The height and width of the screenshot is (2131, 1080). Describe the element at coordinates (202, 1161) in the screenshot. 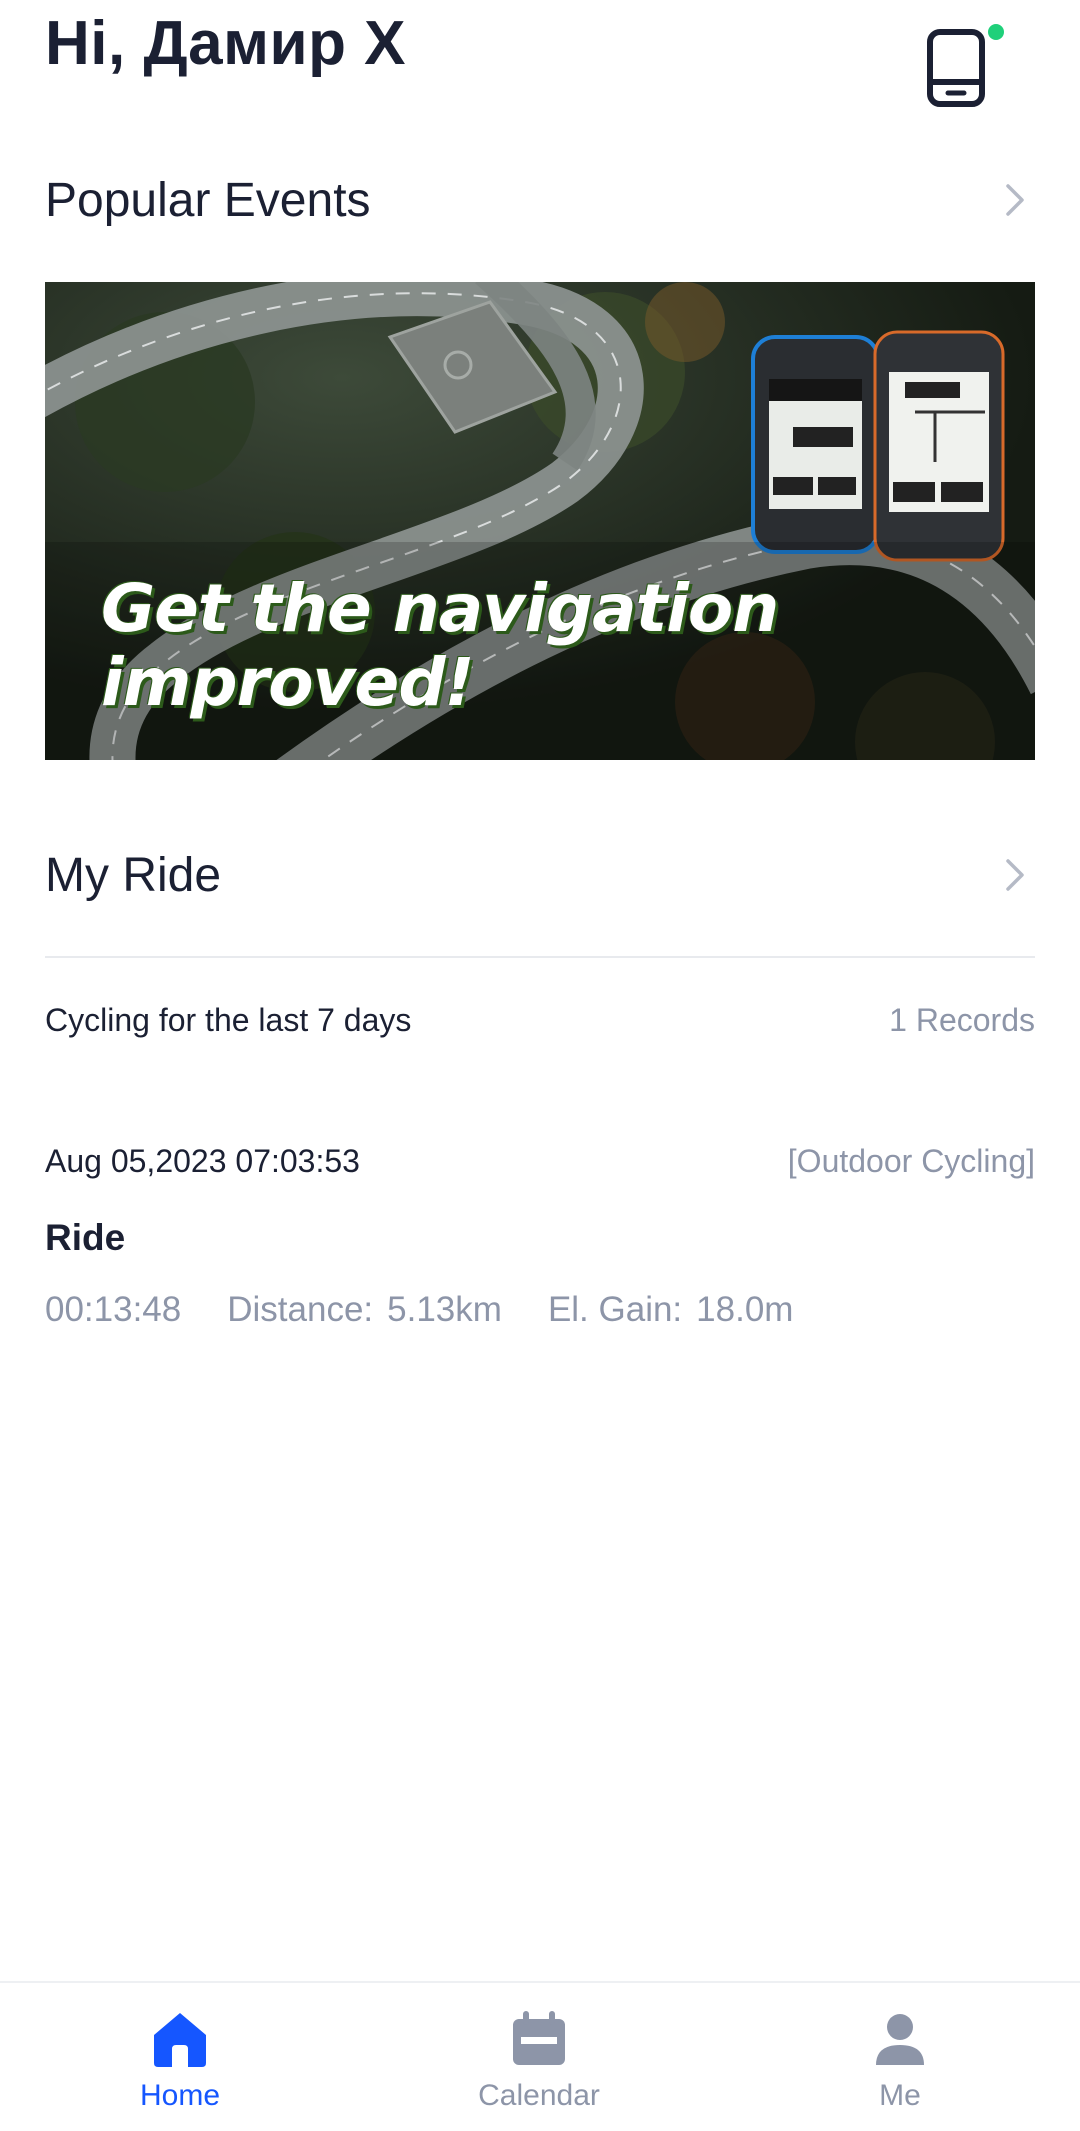

I see `ride-datetime: Aug 05,2023 07:03:53` at that location.